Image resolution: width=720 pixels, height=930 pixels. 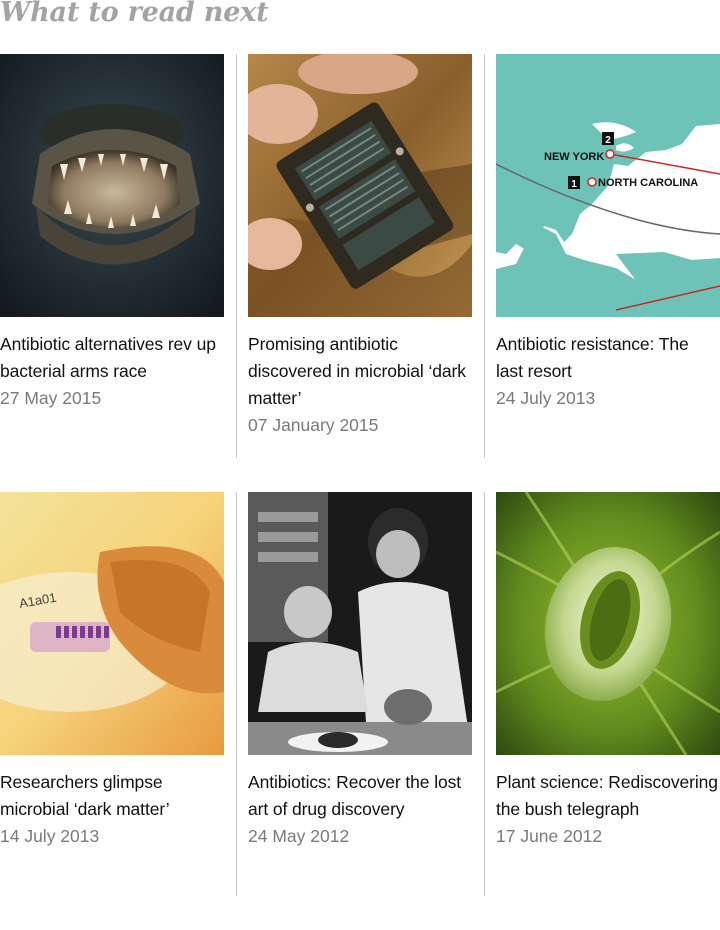 I want to click on scientists-lab-photo, so click(x=360, y=623).